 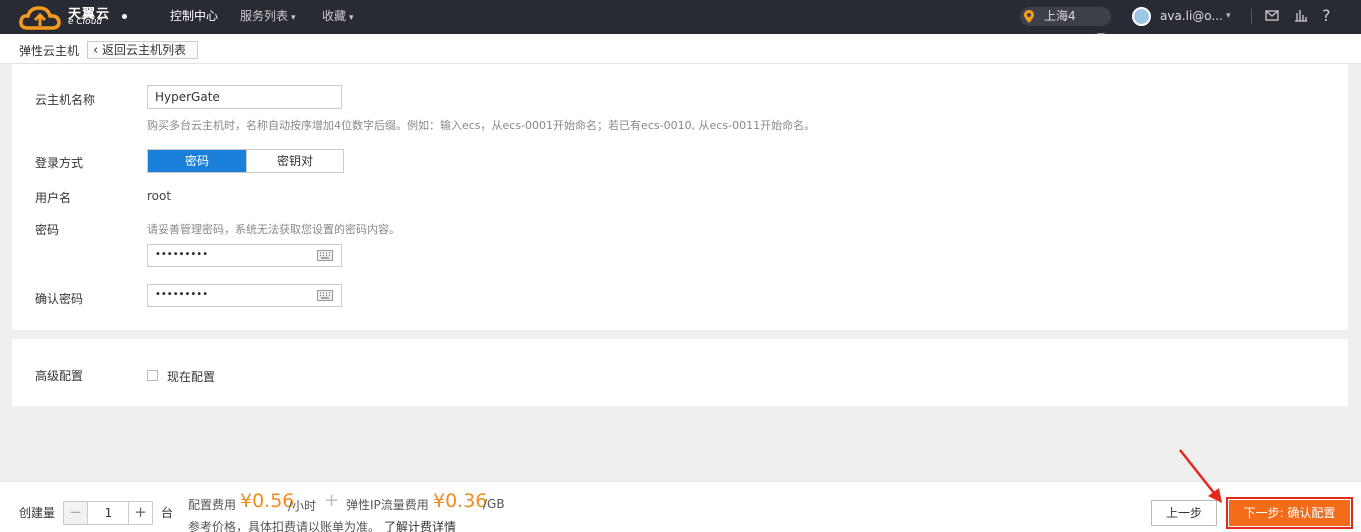 I want to click on avatar, so click(x=1141, y=16).